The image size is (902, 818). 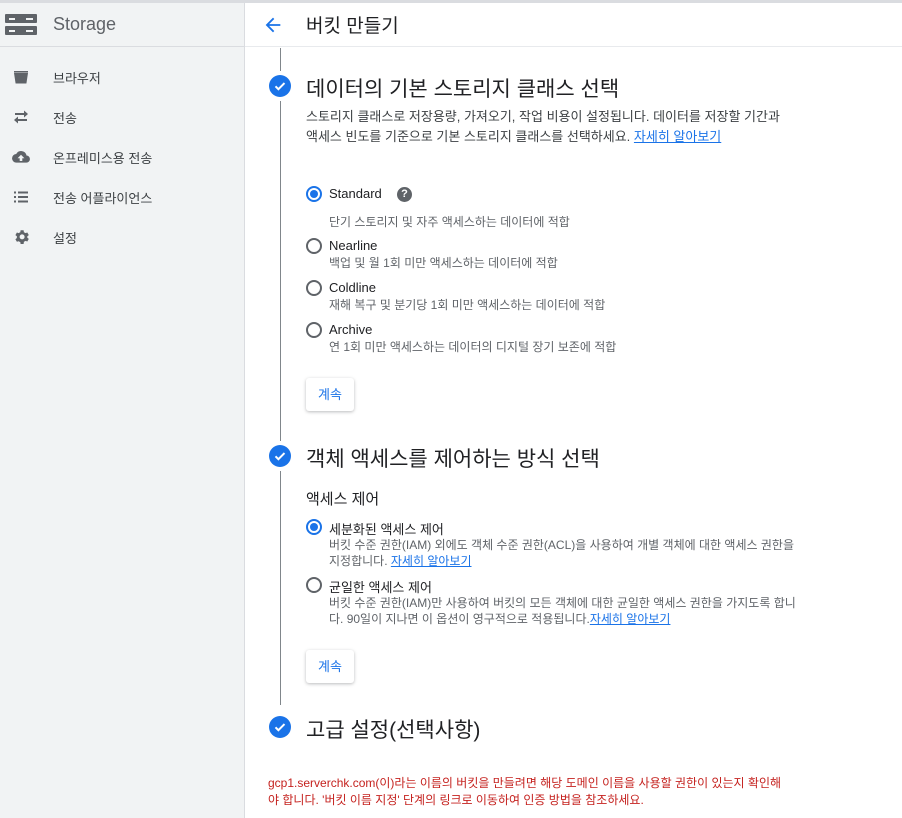 I want to click on step-title-access-control: 객체 액세스를 제어하는 방식 선택, so click(x=453, y=458).